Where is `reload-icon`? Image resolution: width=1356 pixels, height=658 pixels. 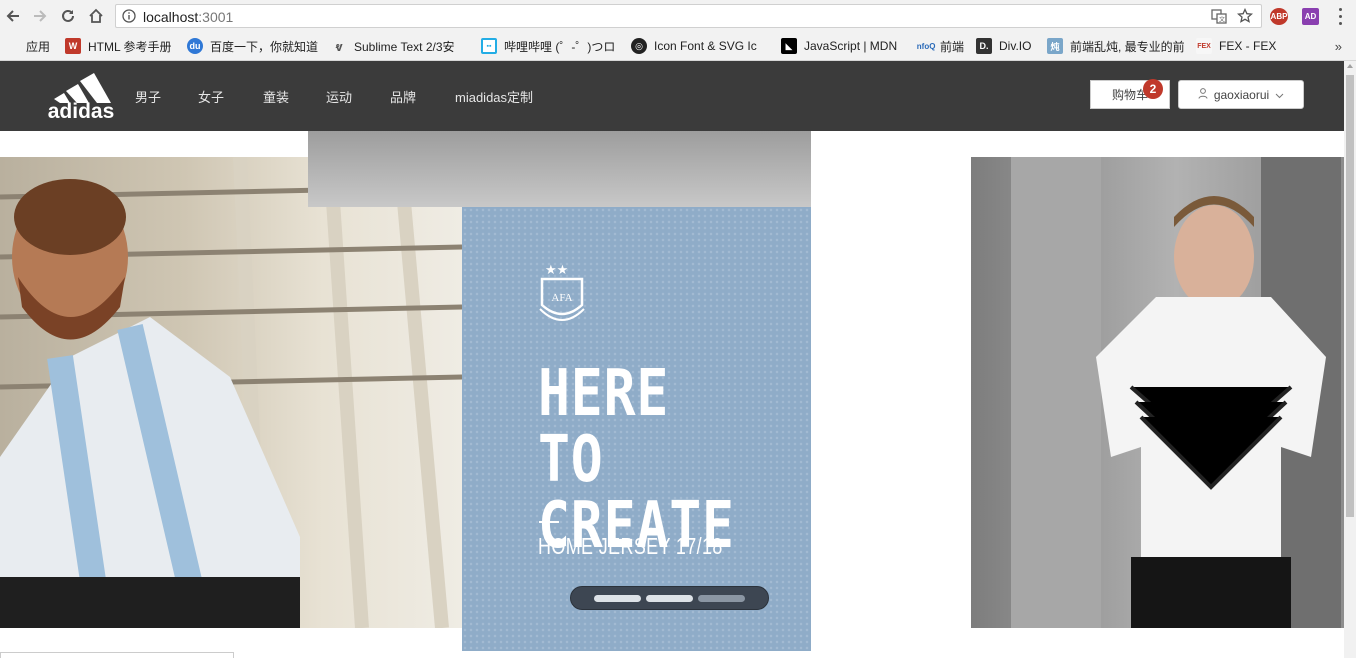
reload-icon is located at coordinates (68, 16).